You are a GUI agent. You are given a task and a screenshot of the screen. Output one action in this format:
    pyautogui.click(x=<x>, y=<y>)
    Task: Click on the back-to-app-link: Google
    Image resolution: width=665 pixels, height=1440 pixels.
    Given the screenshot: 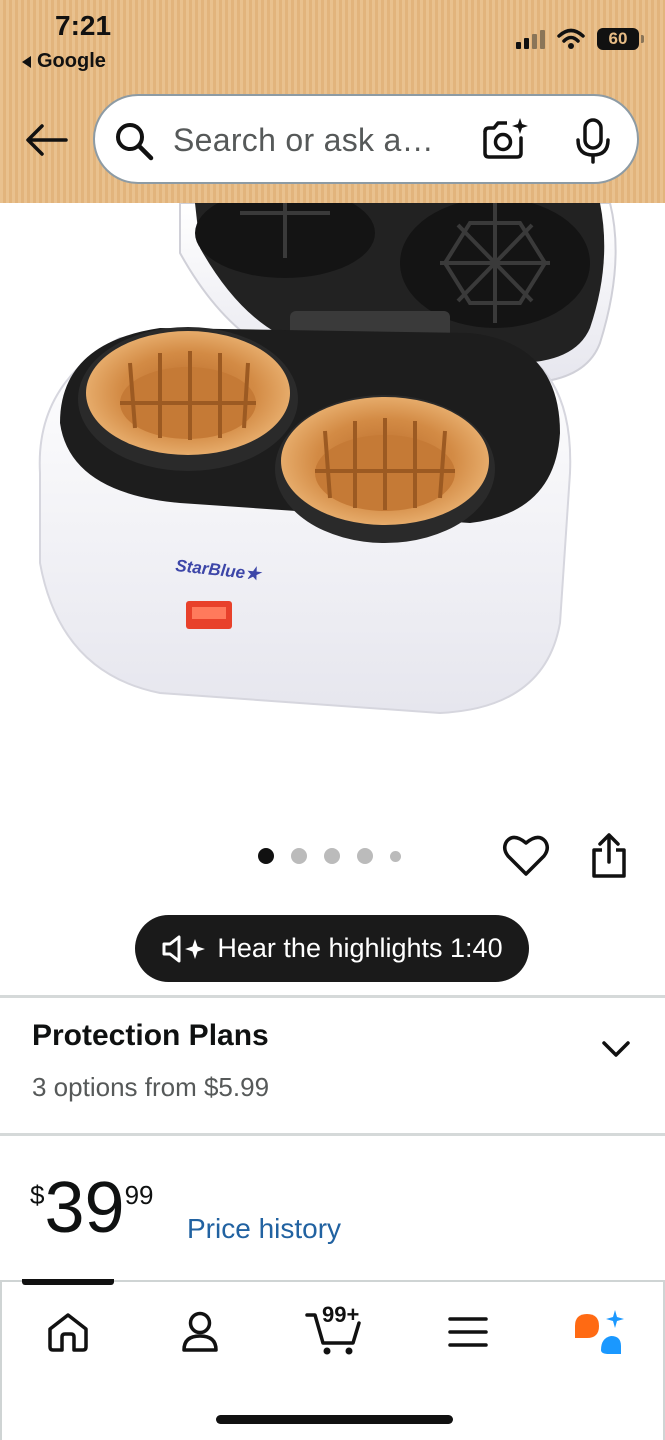 What is the action you would take?
    pyautogui.click(x=64, y=61)
    